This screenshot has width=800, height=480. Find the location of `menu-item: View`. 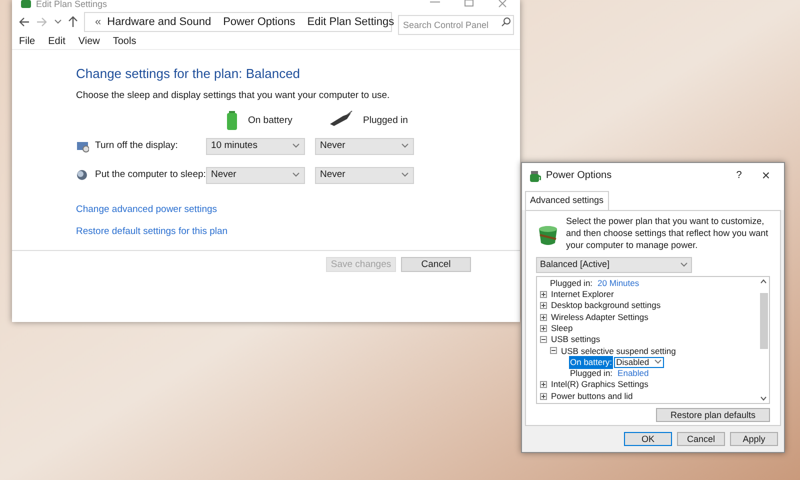

menu-item: View is located at coordinates (89, 41).